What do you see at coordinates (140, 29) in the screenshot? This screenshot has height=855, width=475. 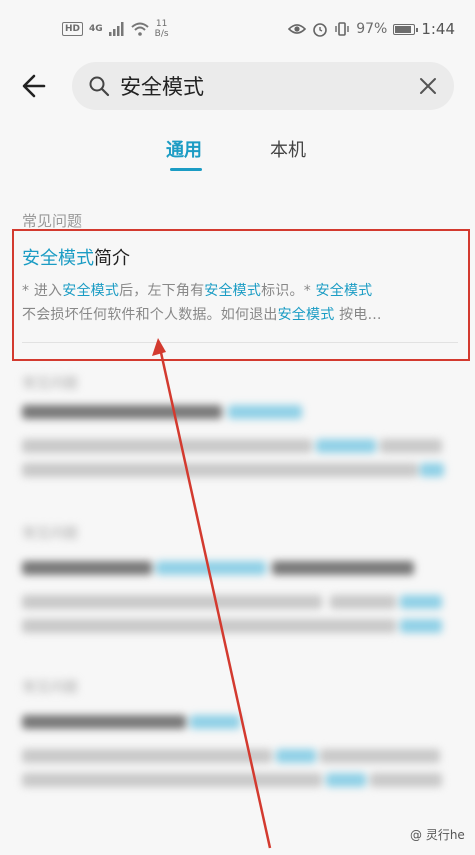 I see `wifi-icon` at bounding box center [140, 29].